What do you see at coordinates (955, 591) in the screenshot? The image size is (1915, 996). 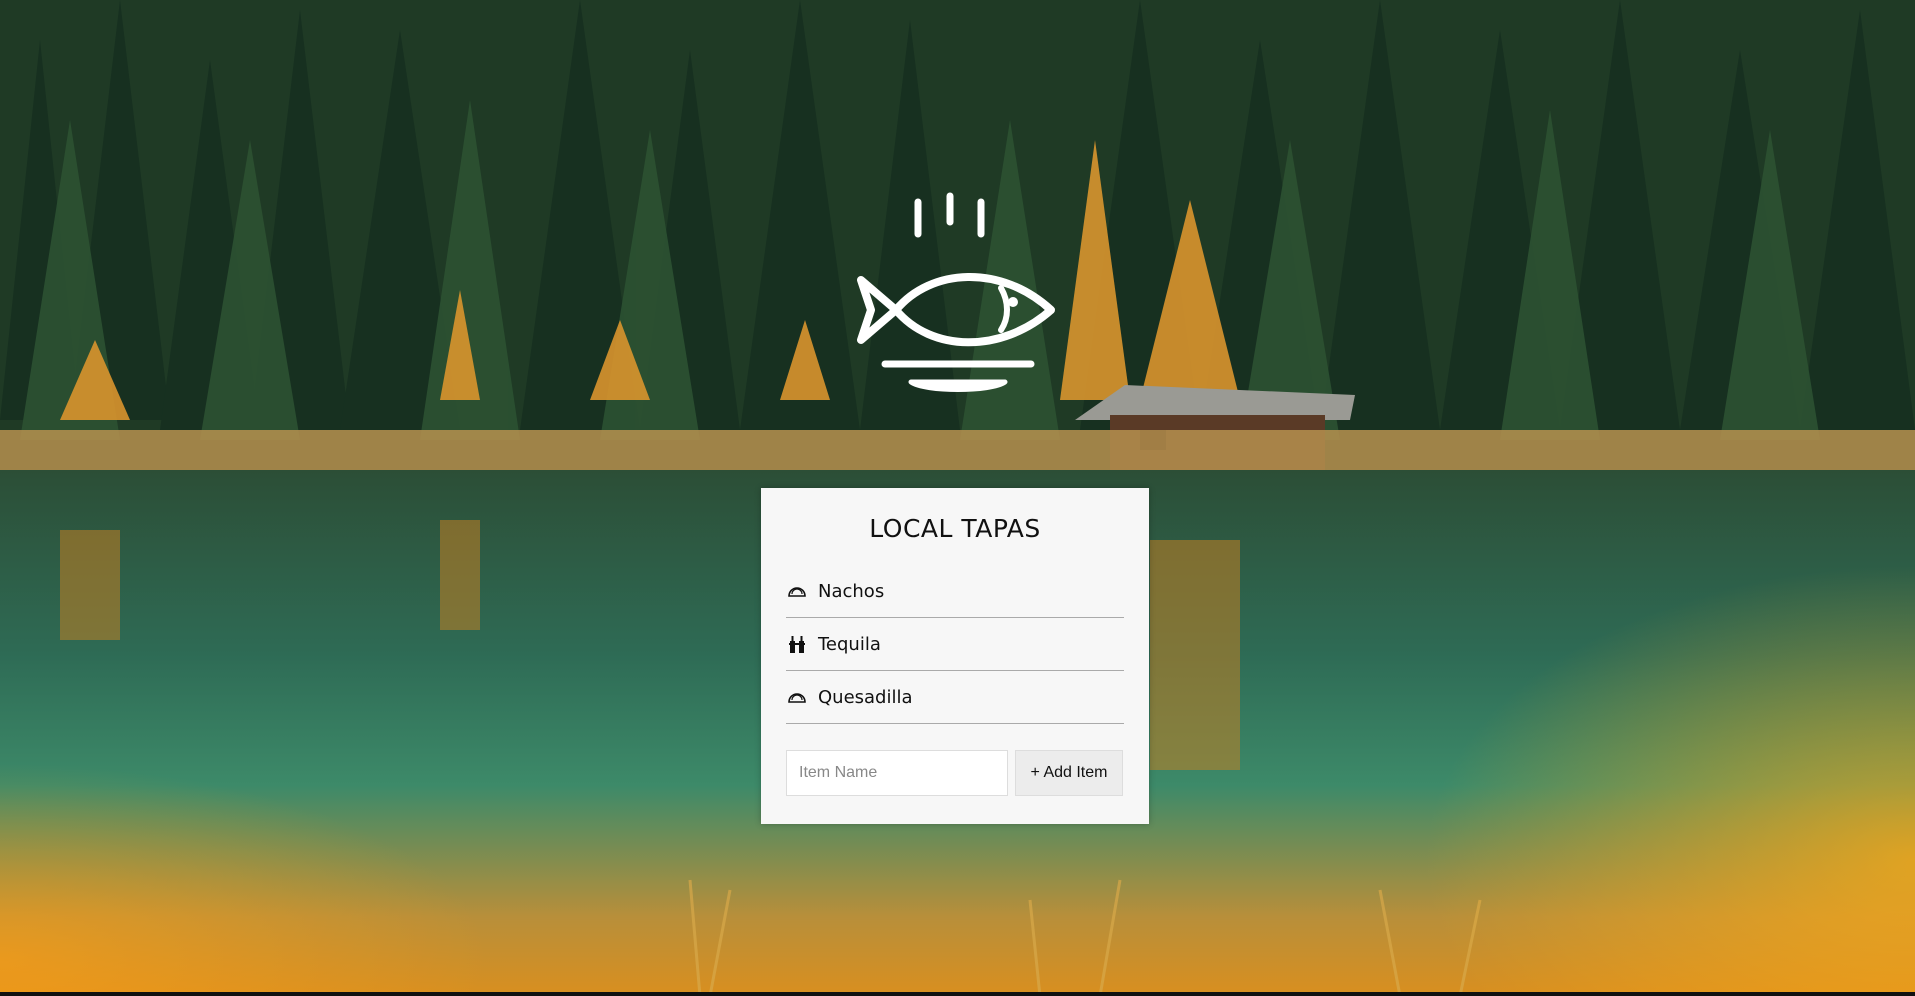 I see `list-item: Nachos` at bounding box center [955, 591].